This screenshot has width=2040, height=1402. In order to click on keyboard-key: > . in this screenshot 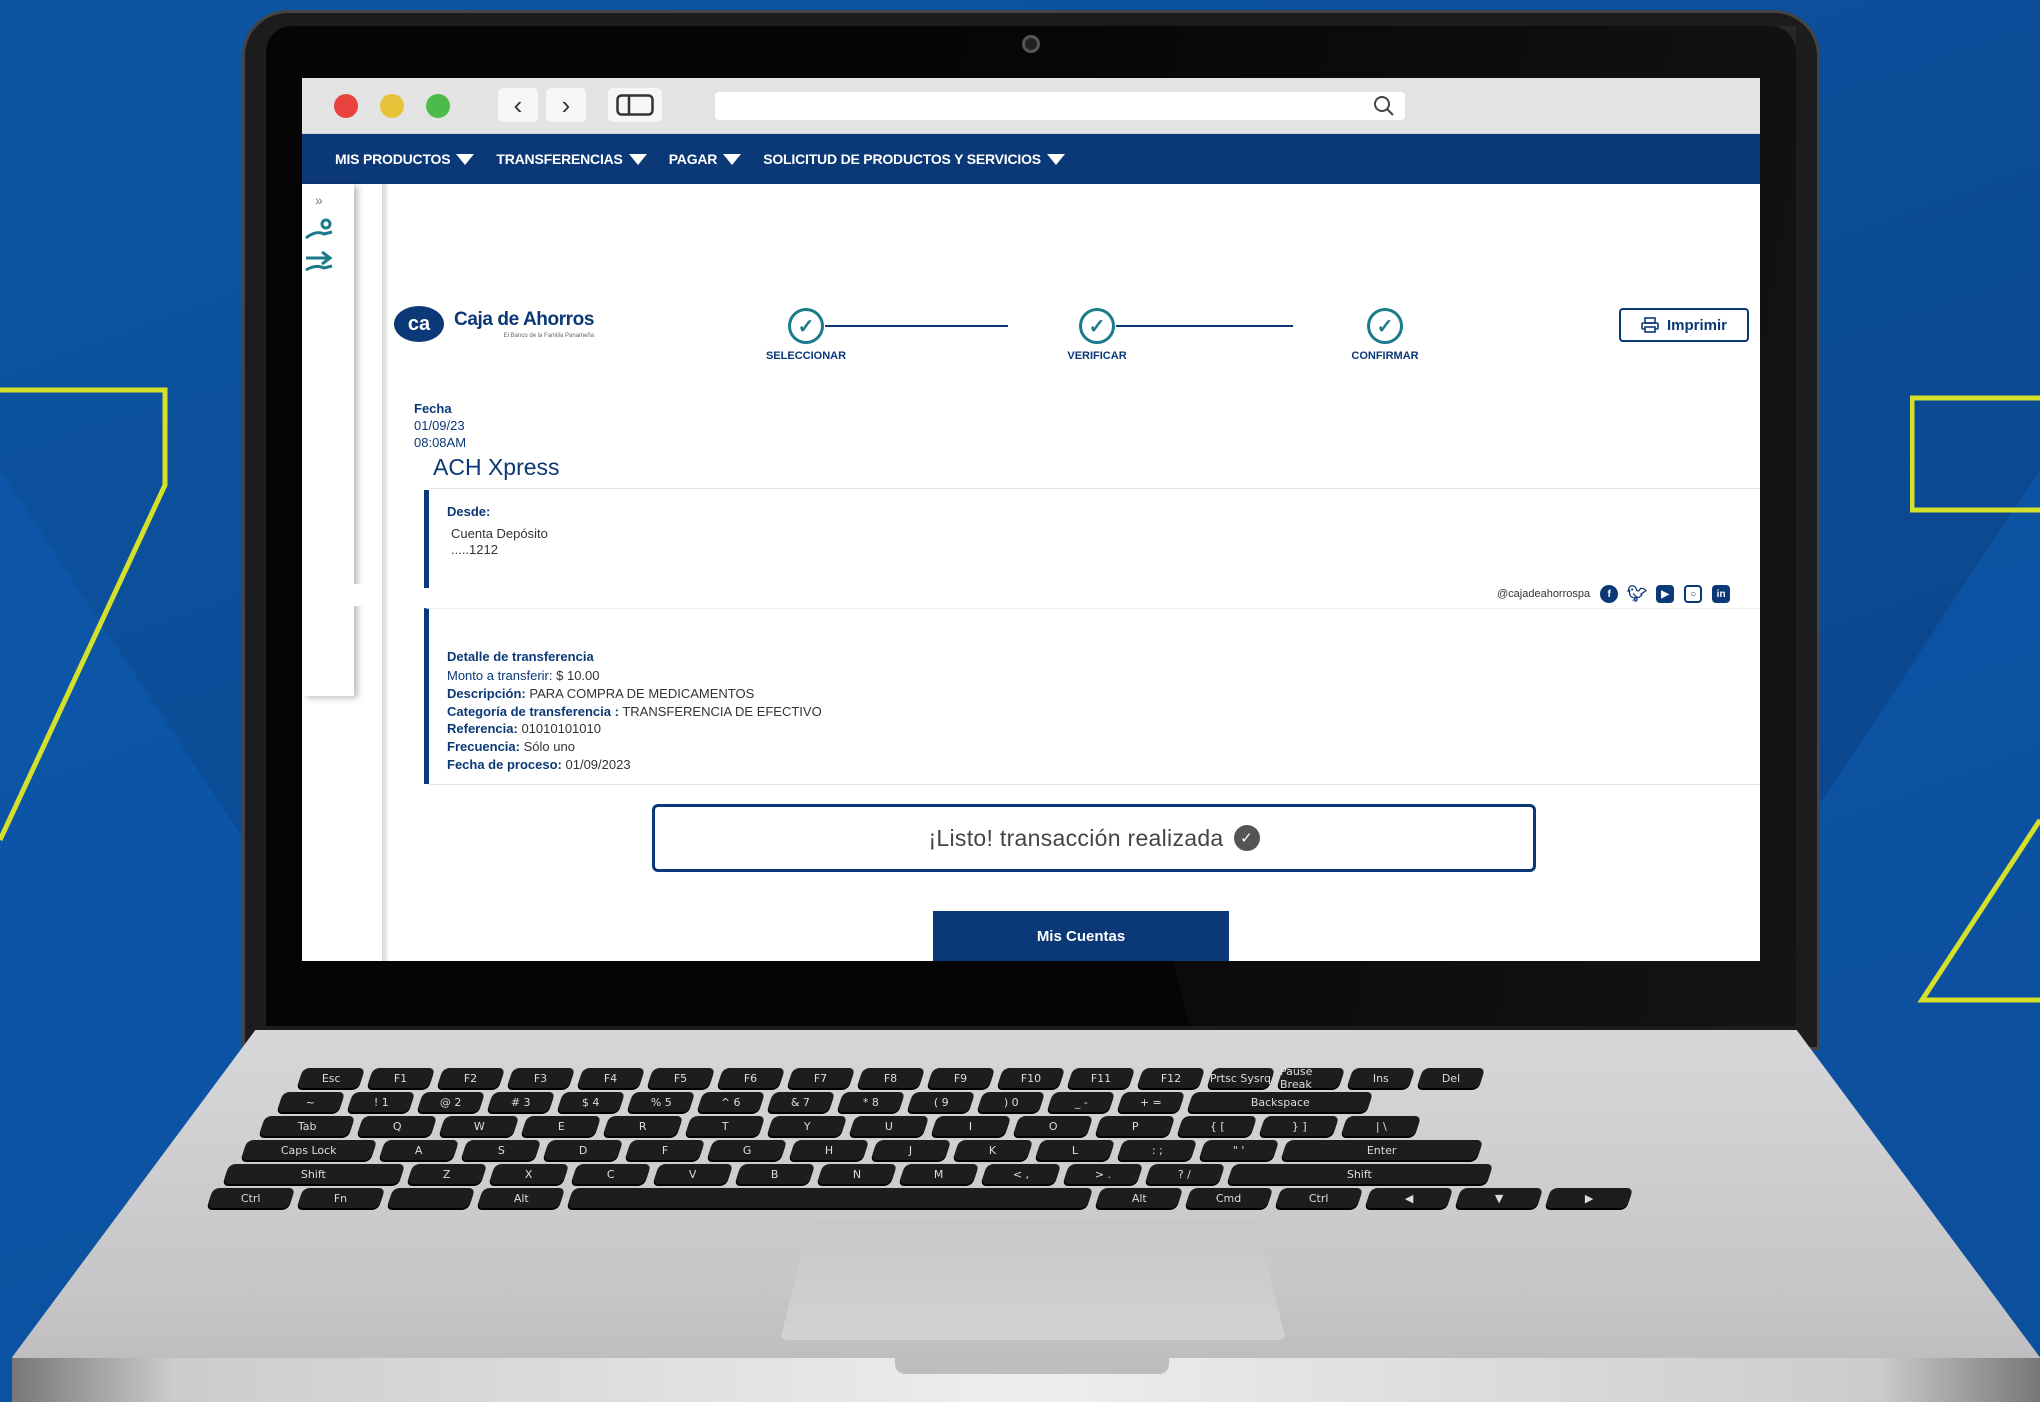, I will do `click(1103, 1174)`.